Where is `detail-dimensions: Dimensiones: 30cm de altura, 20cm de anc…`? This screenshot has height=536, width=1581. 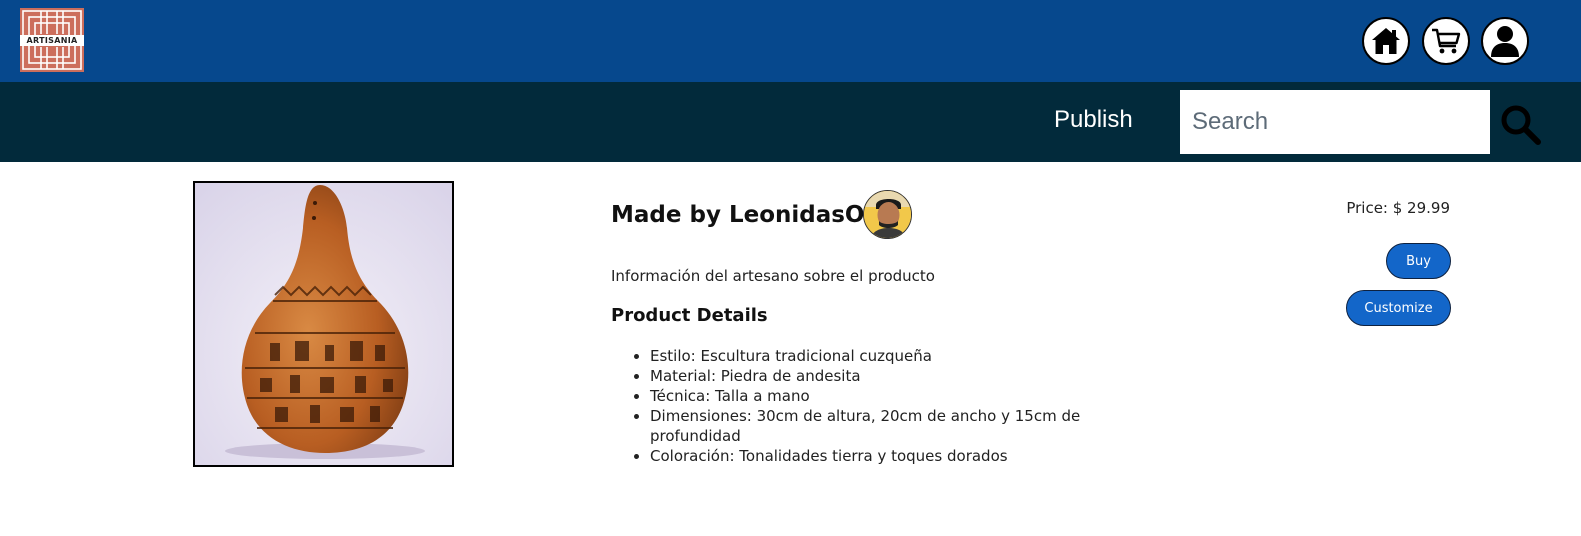
detail-dimensions: Dimensiones: 30cm de altura, 20cm de anc… is located at coordinates (875, 426).